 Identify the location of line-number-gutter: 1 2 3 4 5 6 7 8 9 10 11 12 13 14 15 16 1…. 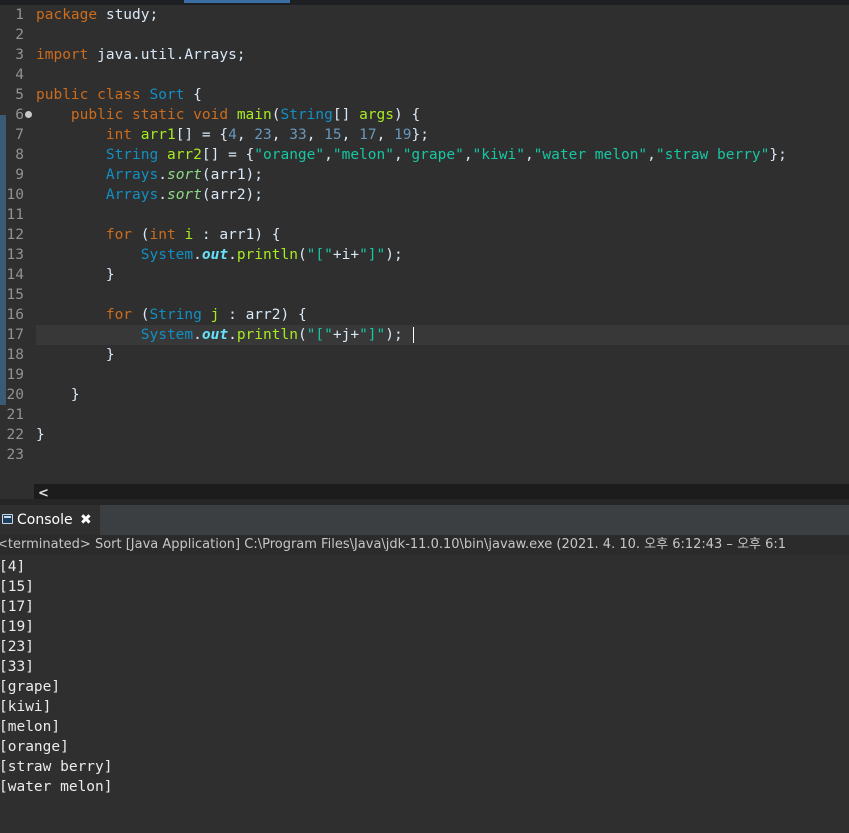
(17, 252).